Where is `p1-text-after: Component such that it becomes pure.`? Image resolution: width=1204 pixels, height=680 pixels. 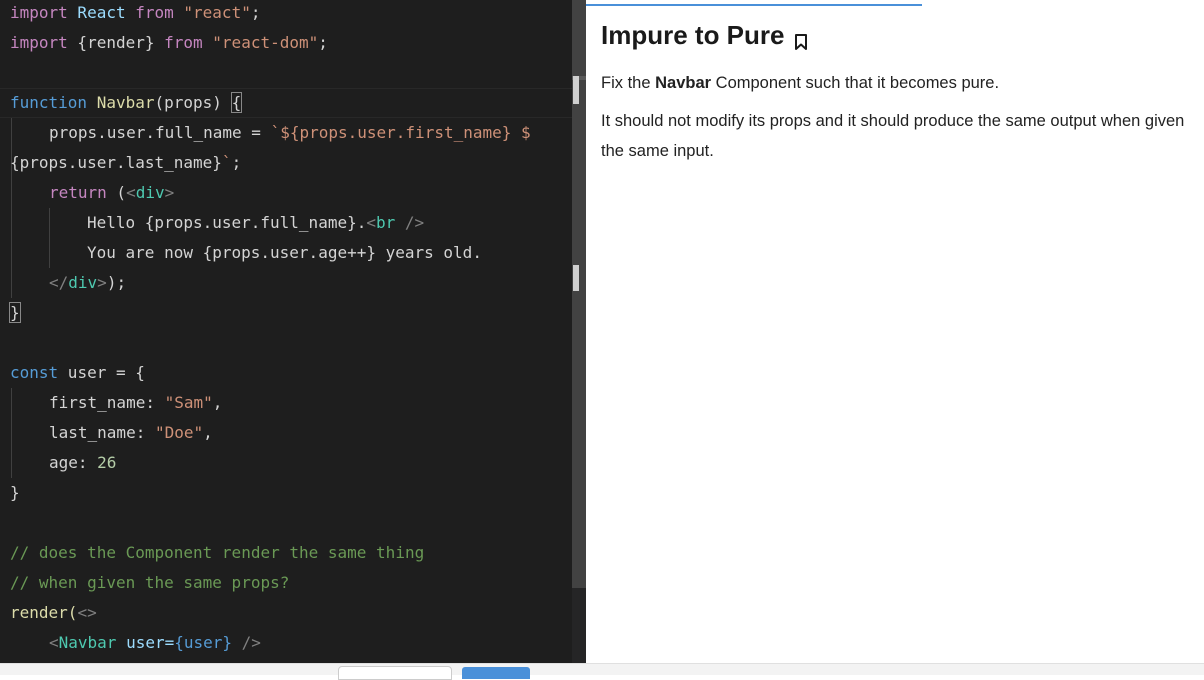 p1-text-after: Component such that it becomes pure. is located at coordinates (855, 83).